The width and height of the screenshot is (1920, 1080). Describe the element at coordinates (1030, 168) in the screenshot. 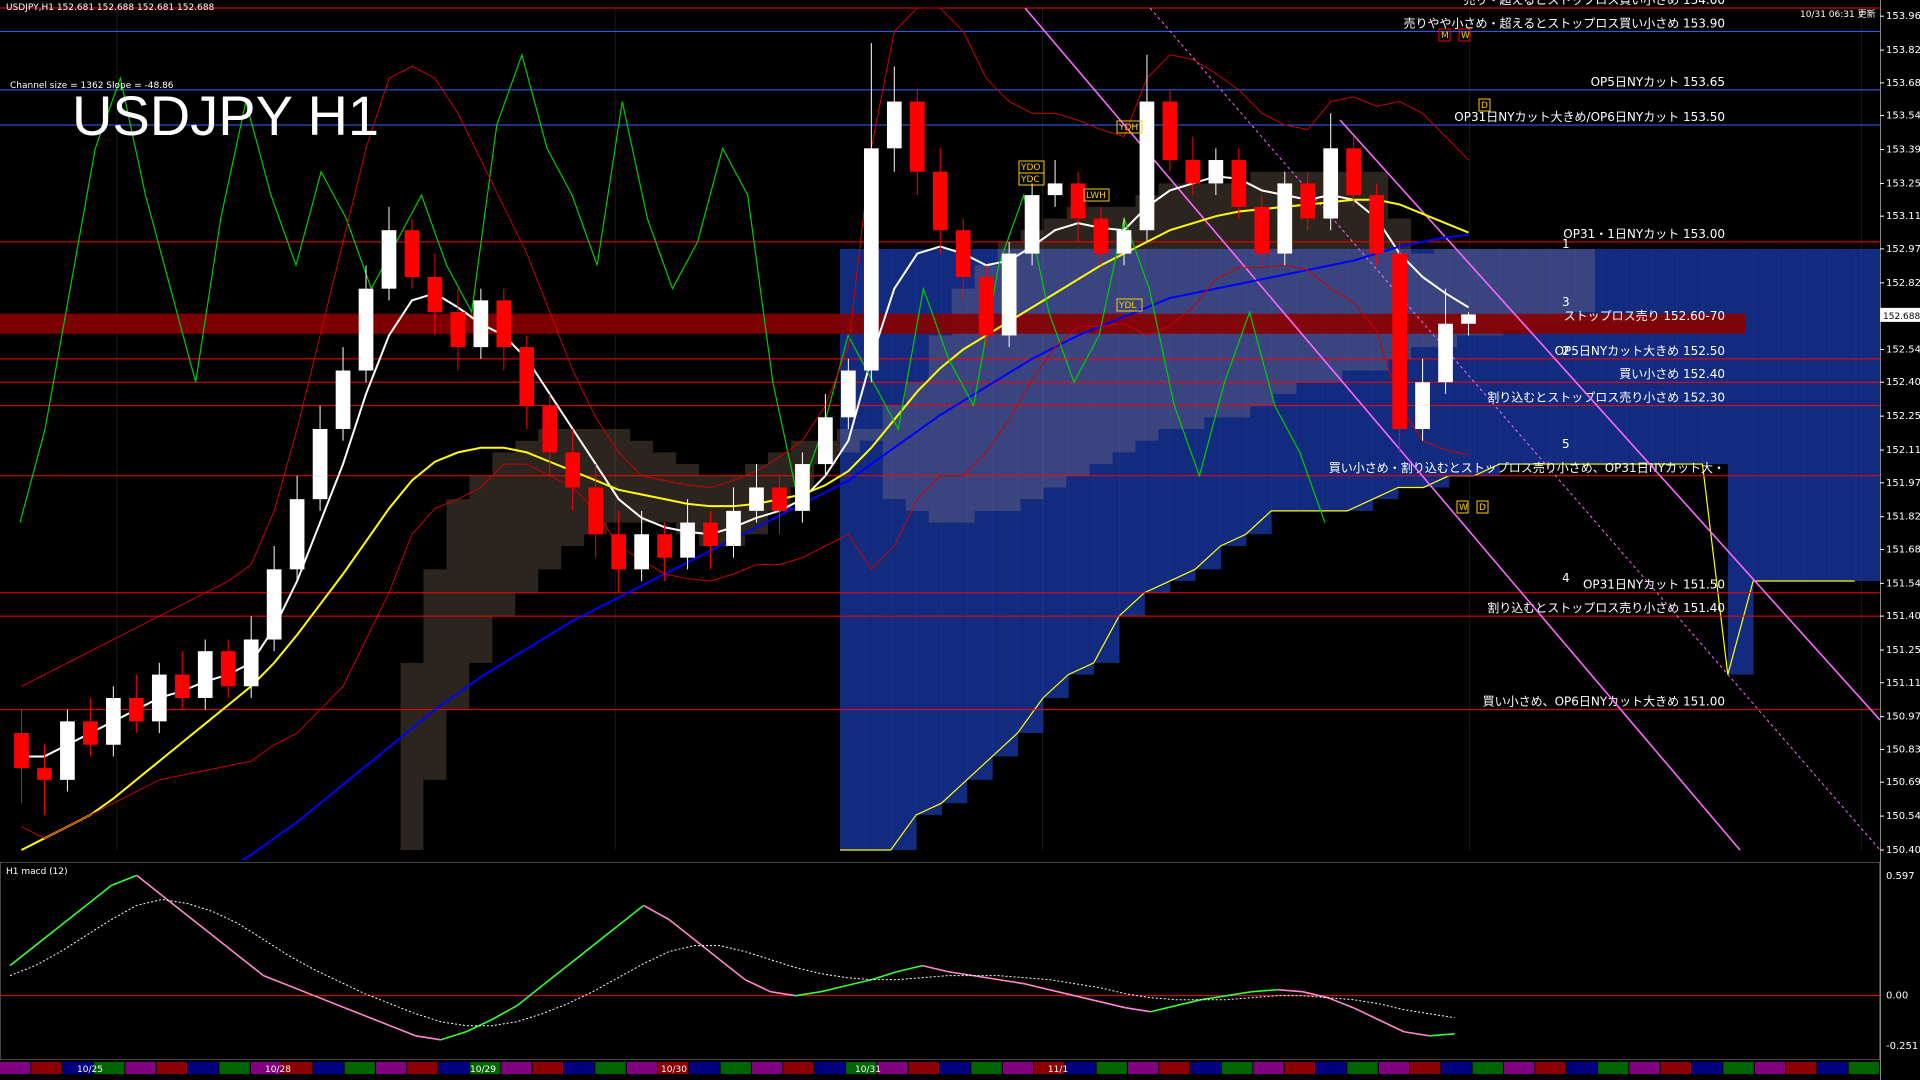

I see `marker-label: YDO` at that location.